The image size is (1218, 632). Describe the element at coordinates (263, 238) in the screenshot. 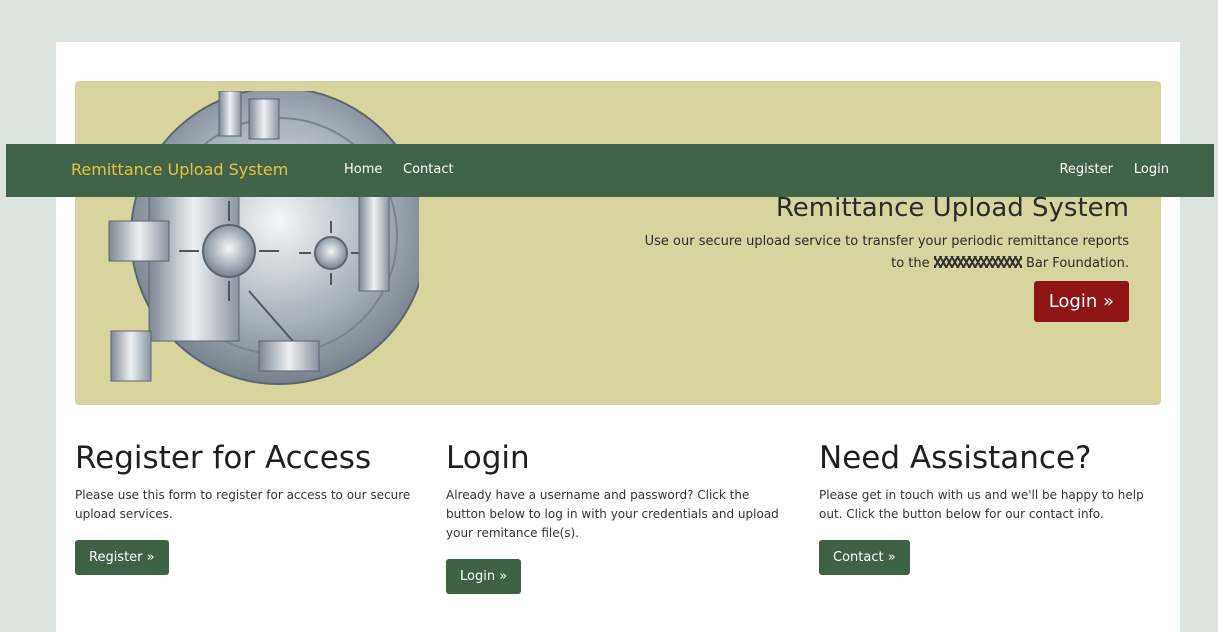

I see `vault-door-image` at that location.